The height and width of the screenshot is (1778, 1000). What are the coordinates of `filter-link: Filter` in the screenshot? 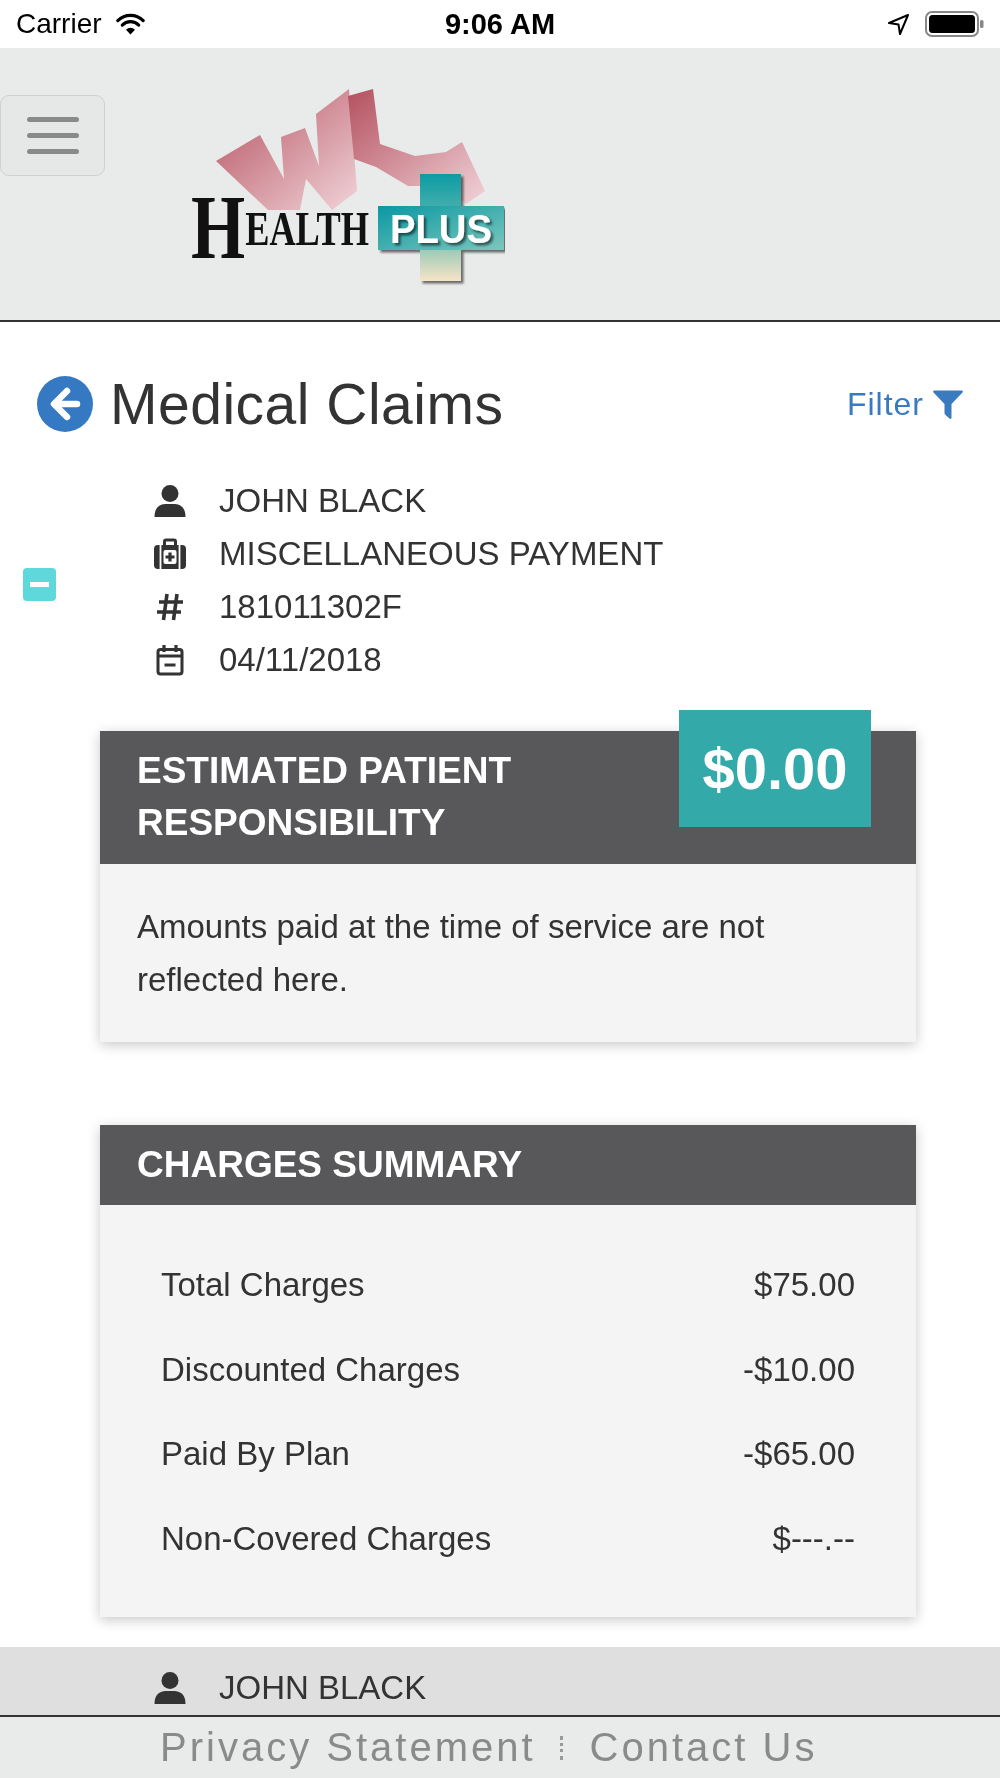 It's located at (905, 404).